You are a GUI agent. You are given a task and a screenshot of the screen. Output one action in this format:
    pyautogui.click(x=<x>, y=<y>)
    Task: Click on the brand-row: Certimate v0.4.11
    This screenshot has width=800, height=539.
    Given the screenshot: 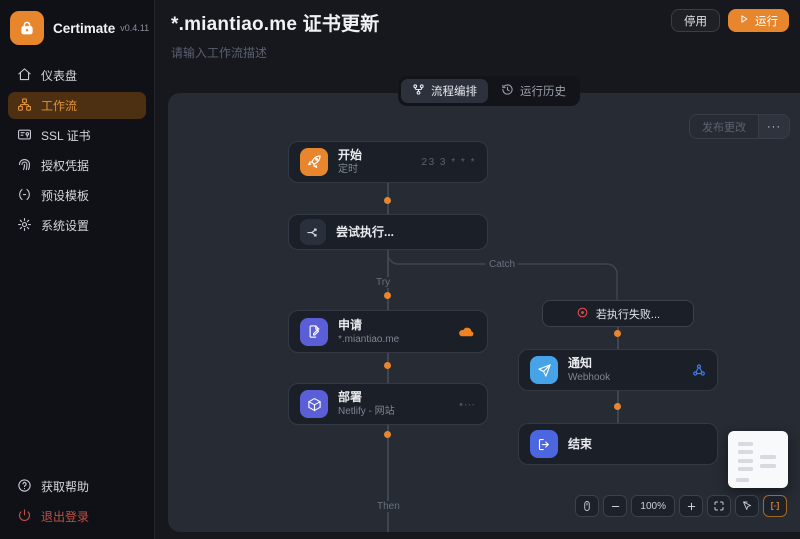 What is the action you would take?
    pyautogui.click(x=77, y=29)
    